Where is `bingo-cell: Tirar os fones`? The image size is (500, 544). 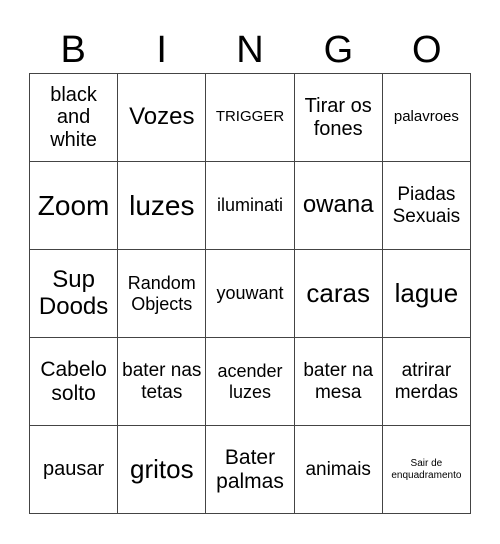 bingo-cell: Tirar os fones is located at coordinates (338, 118).